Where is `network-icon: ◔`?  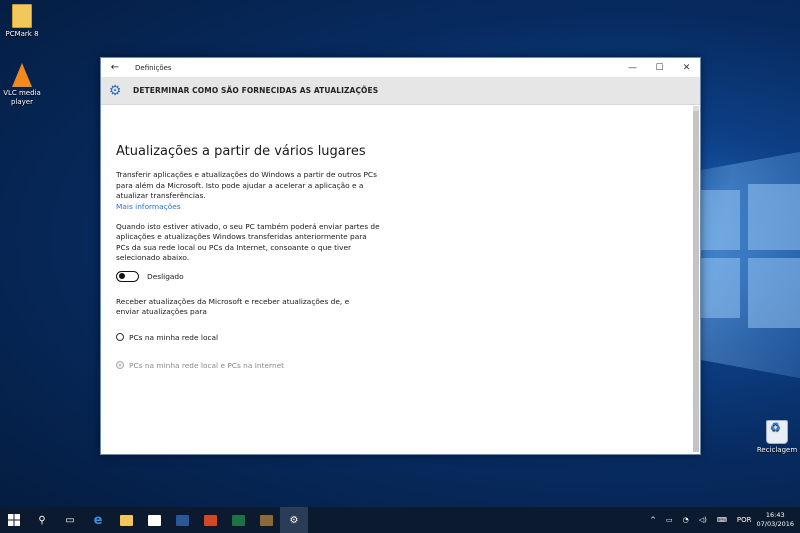 network-icon: ◔ is located at coordinates (686, 520).